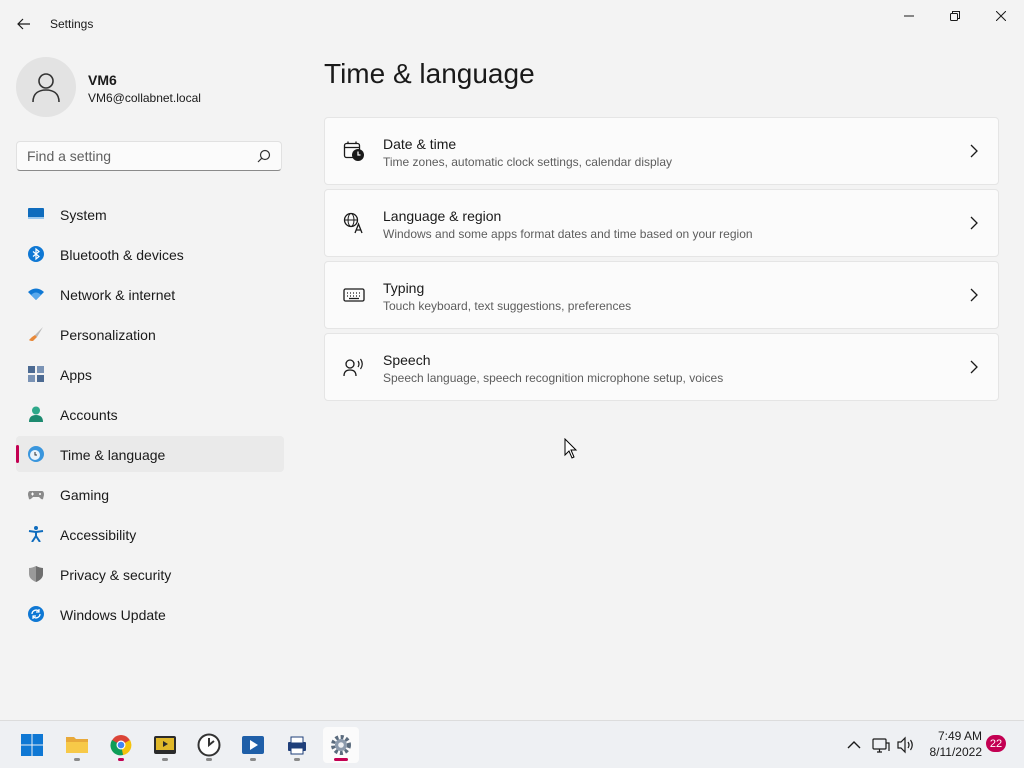  I want to click on sidebar-item-system: System, so click(150, 214).